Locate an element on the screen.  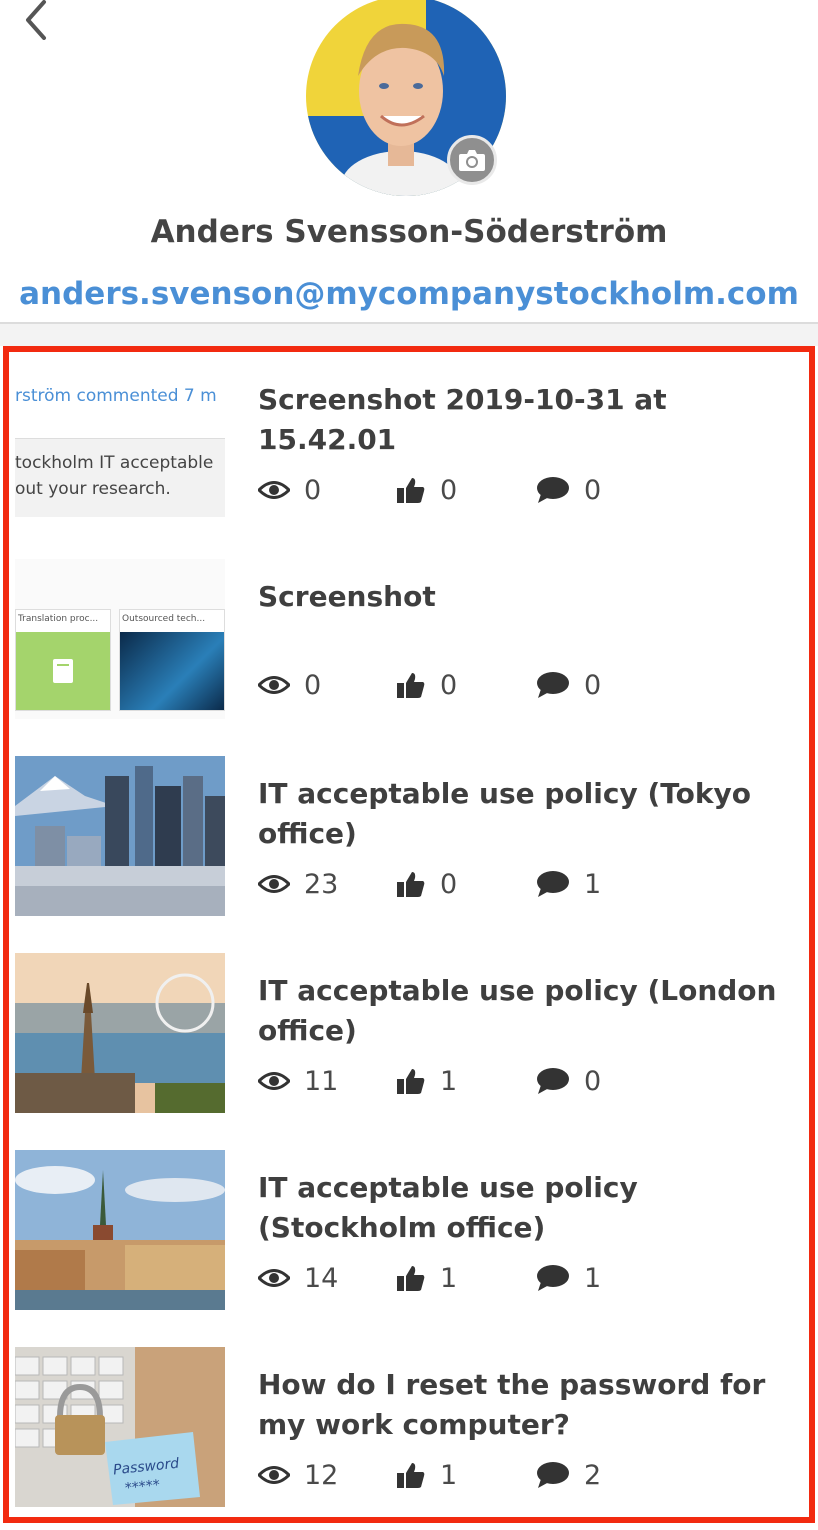
camera-icon is located at coordinates (472, 160).